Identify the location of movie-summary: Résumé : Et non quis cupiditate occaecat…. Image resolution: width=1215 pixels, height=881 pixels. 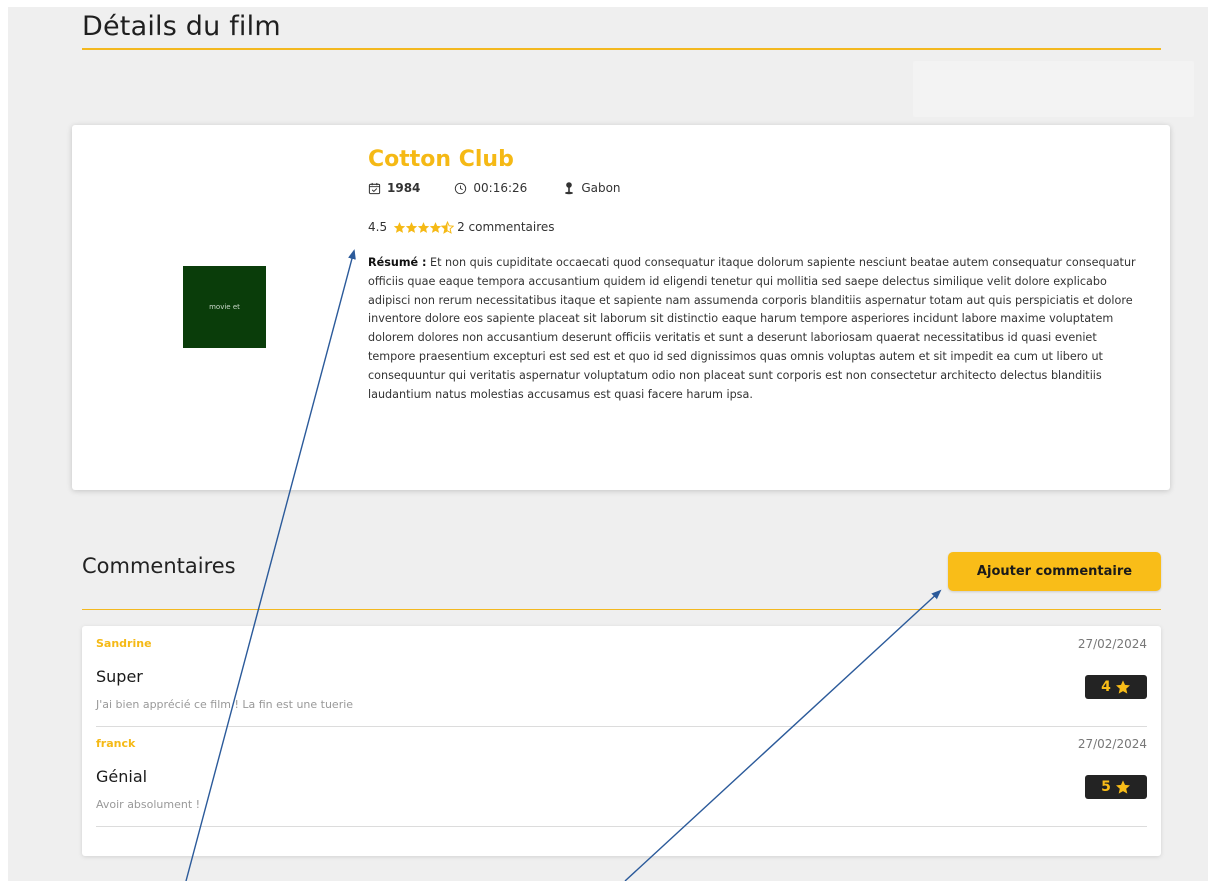
(756, 329).